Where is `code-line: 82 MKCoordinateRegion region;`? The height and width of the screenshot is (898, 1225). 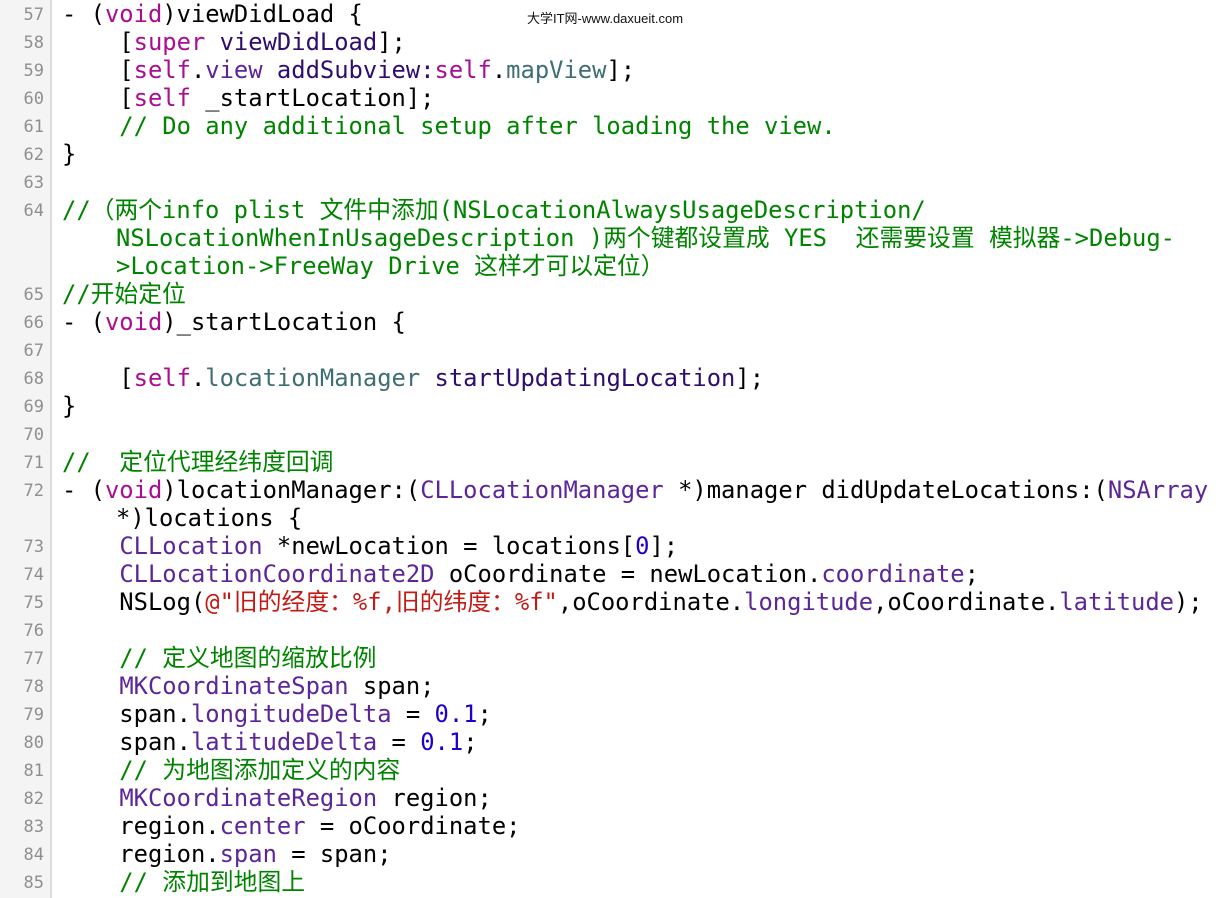 code-line: 82 MKCoordinateRegion region; is located at coordinates (612, 798).